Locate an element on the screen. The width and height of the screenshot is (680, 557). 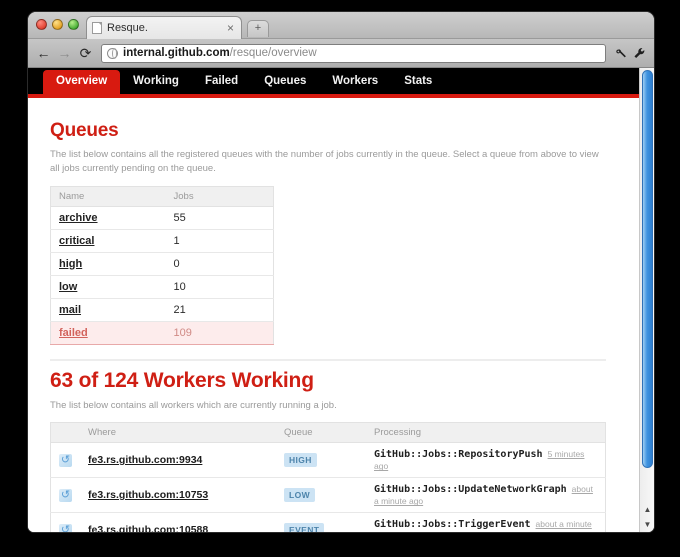
queue-jobs-count: 0 is located at coordinates (219, 264).